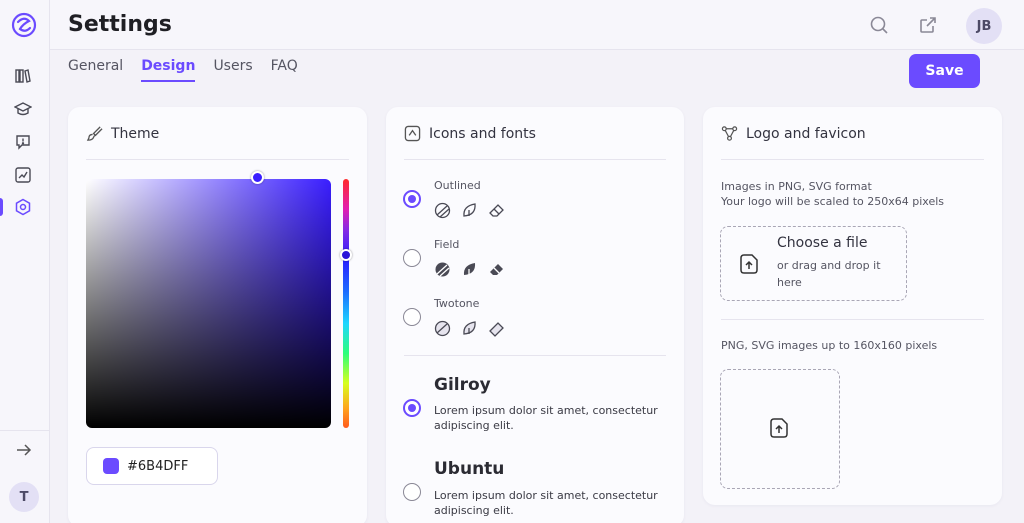 This screenshot has height=523, width=1024. I want to click on hue-slider-handle, so click(346, 255).